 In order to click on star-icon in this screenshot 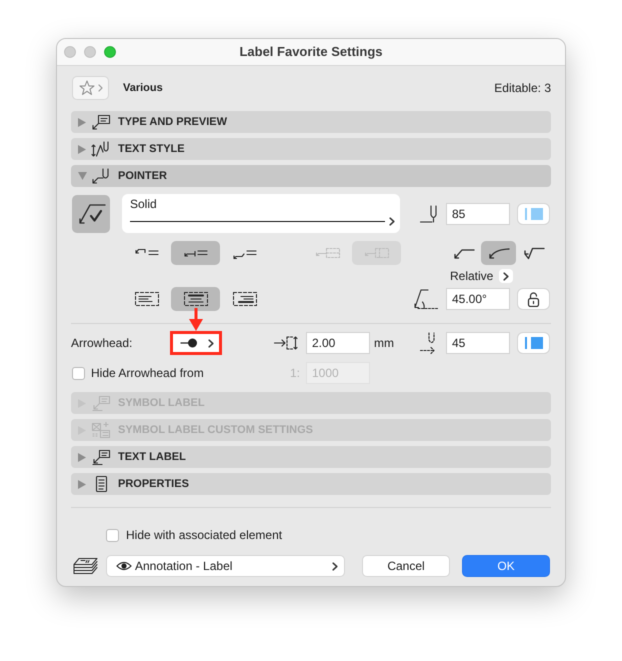, I will do `click(86, 88)`.